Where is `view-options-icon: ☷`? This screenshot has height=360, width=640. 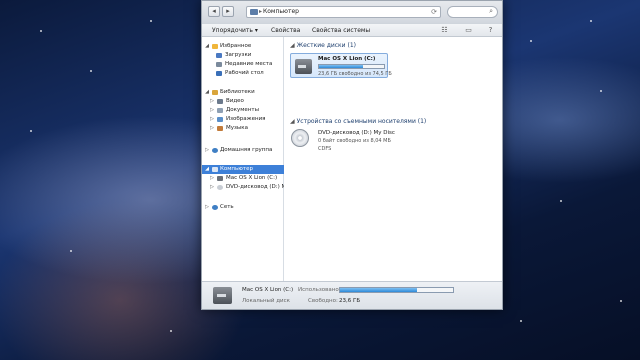
view-options-icon: ☷ is located at coordinates (444, 30).